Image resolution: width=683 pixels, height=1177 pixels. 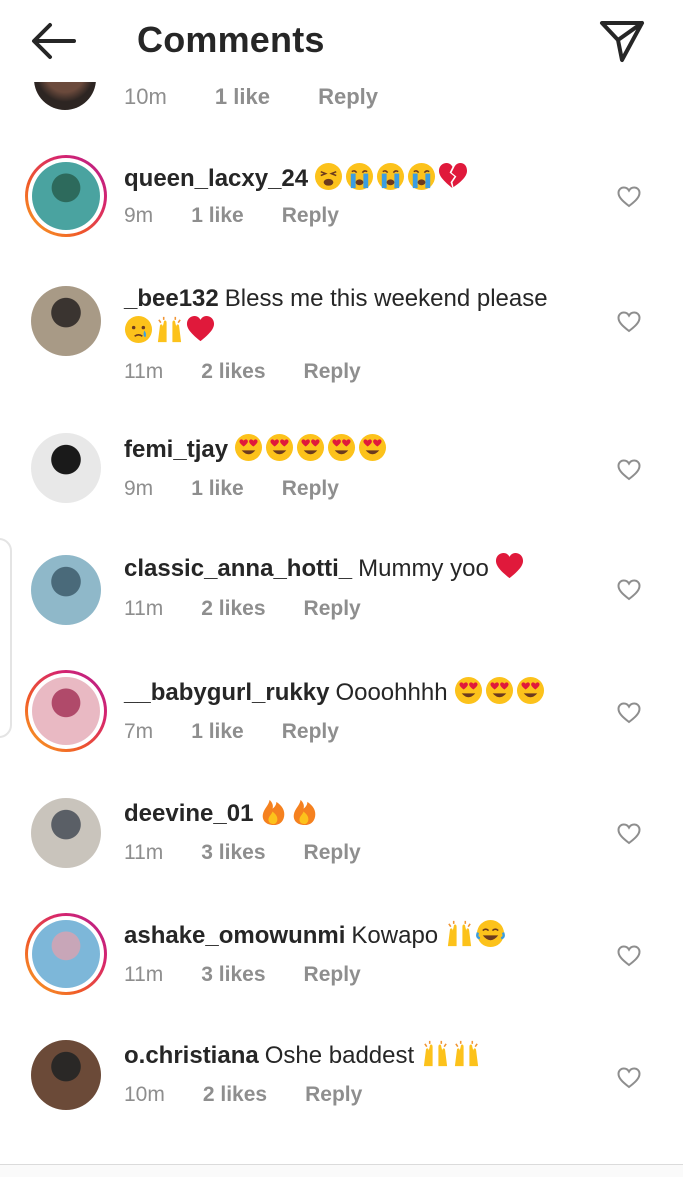 I want to click on paper-plane-icon, so click(x=622, y=41).